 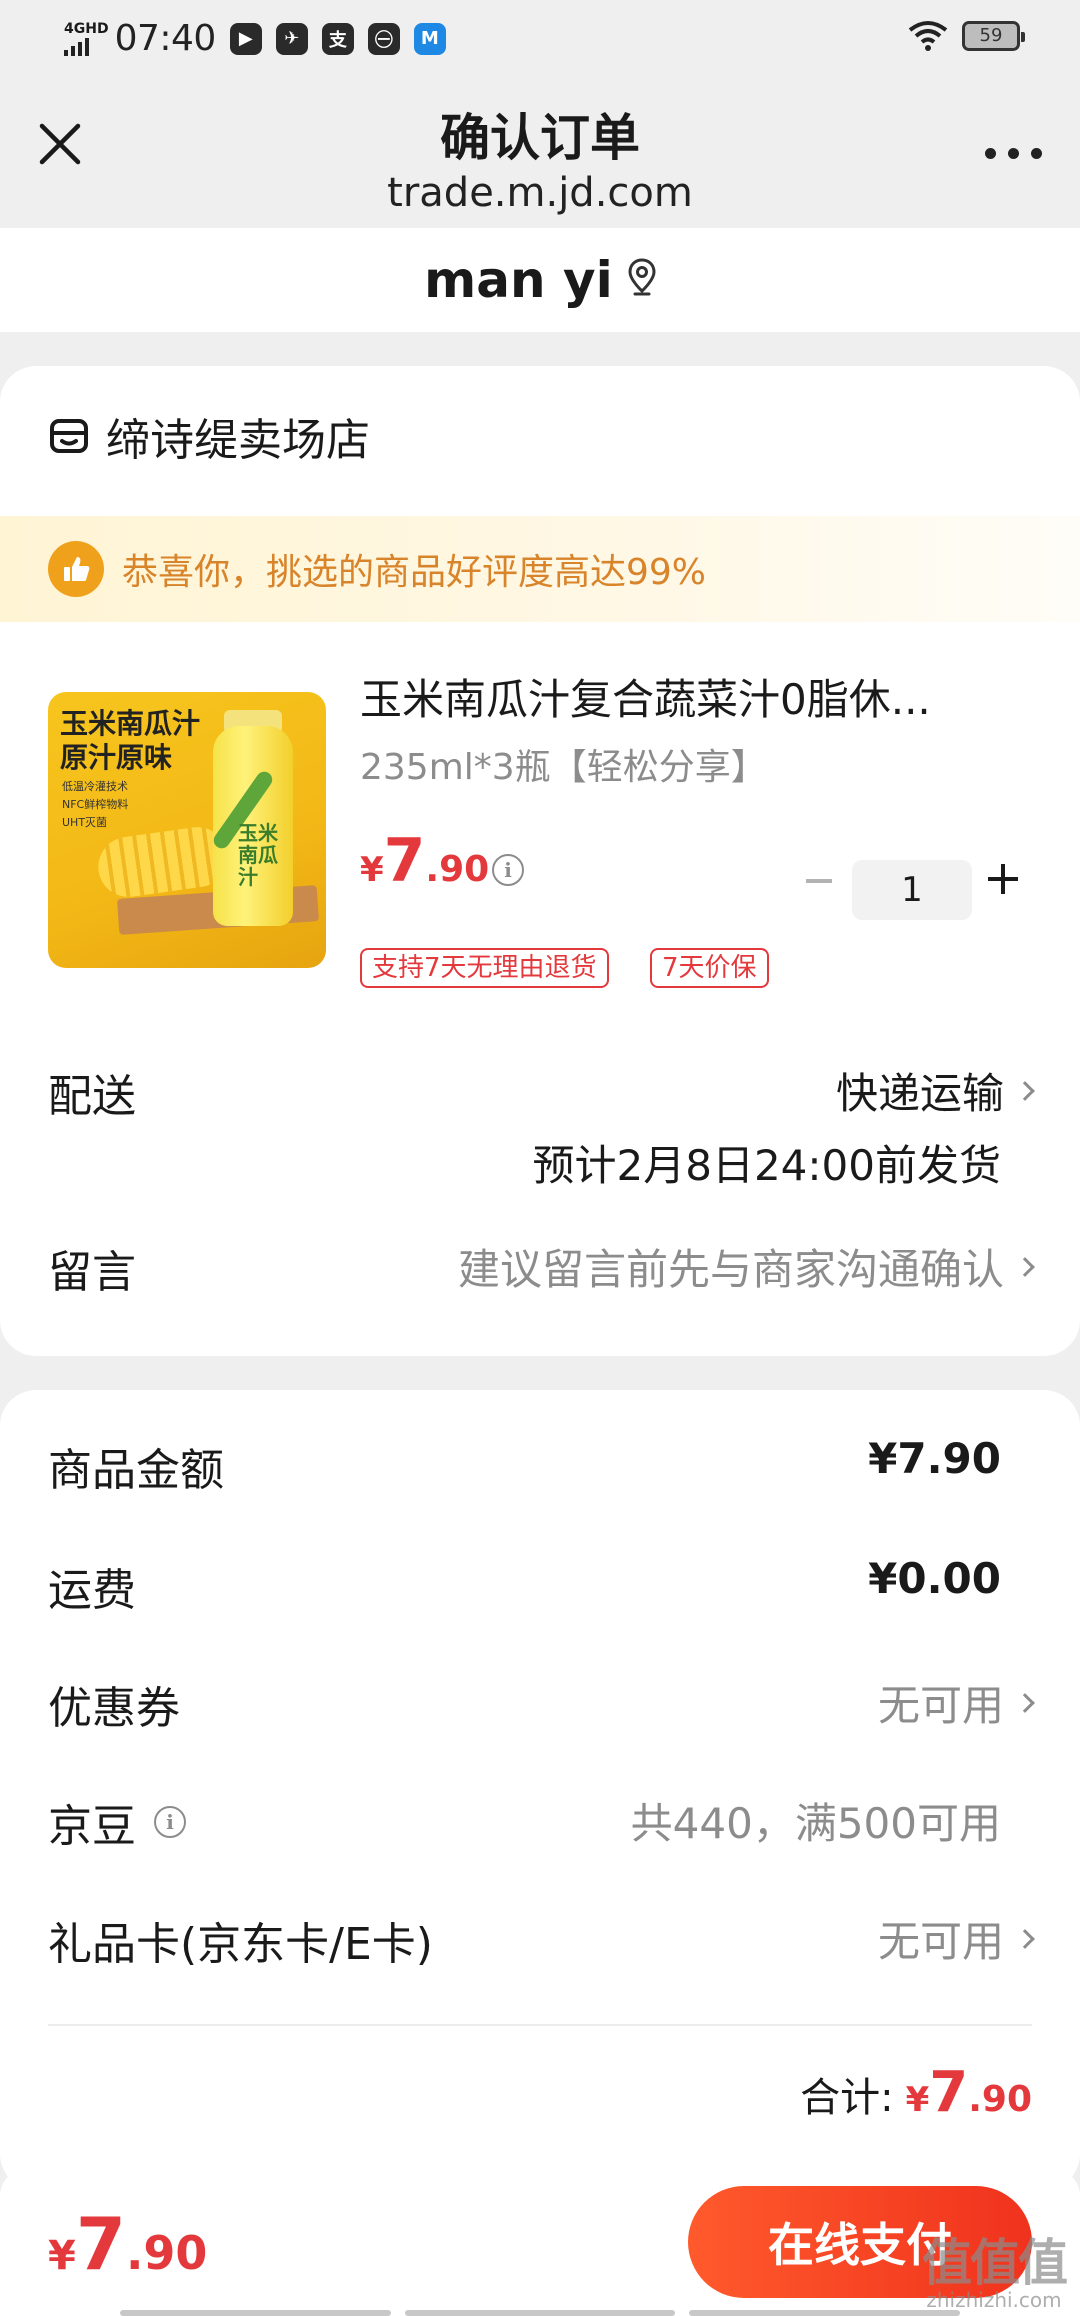 What do you see at coordinates (170, 1822) in the screenshot?
I see `jingdou-info-icon: i` at bounding box center [170, 1822].